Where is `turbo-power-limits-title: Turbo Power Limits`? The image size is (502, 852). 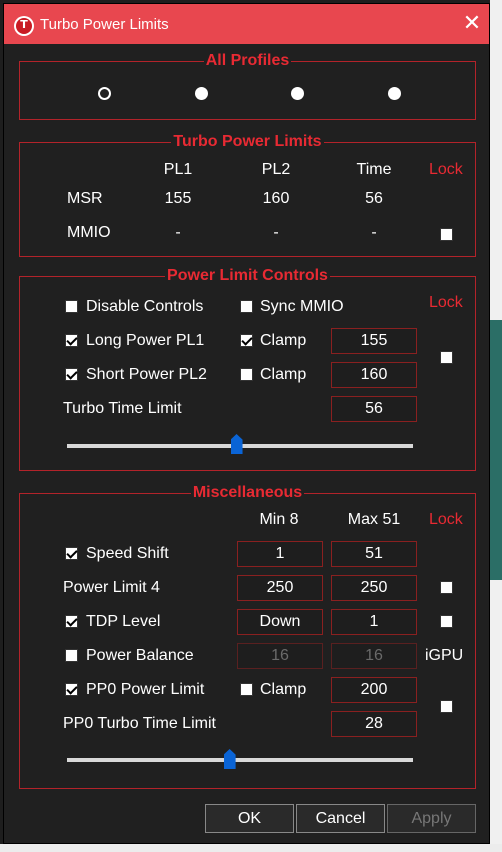
turbo-power-limits-title: Turbo Power Limits is located at coordinates (247, 141).